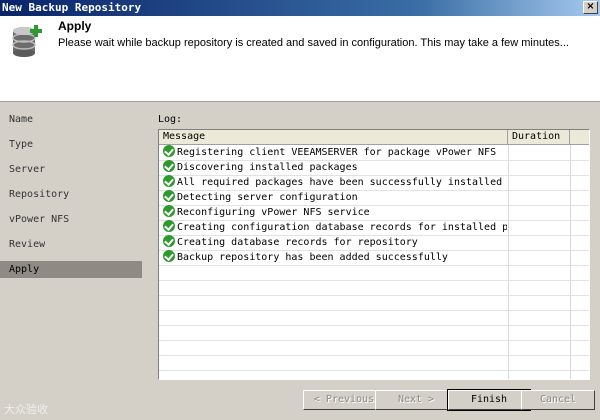 This screenshot has width=600, height=420. I want to click on next-button: Next >, so click(416, 400).